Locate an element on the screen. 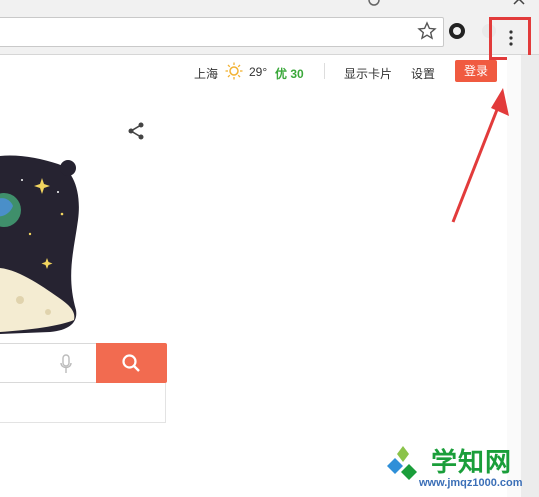 This screenshot has height=497, width=539. share-icon is located at coordinates (136, 131).